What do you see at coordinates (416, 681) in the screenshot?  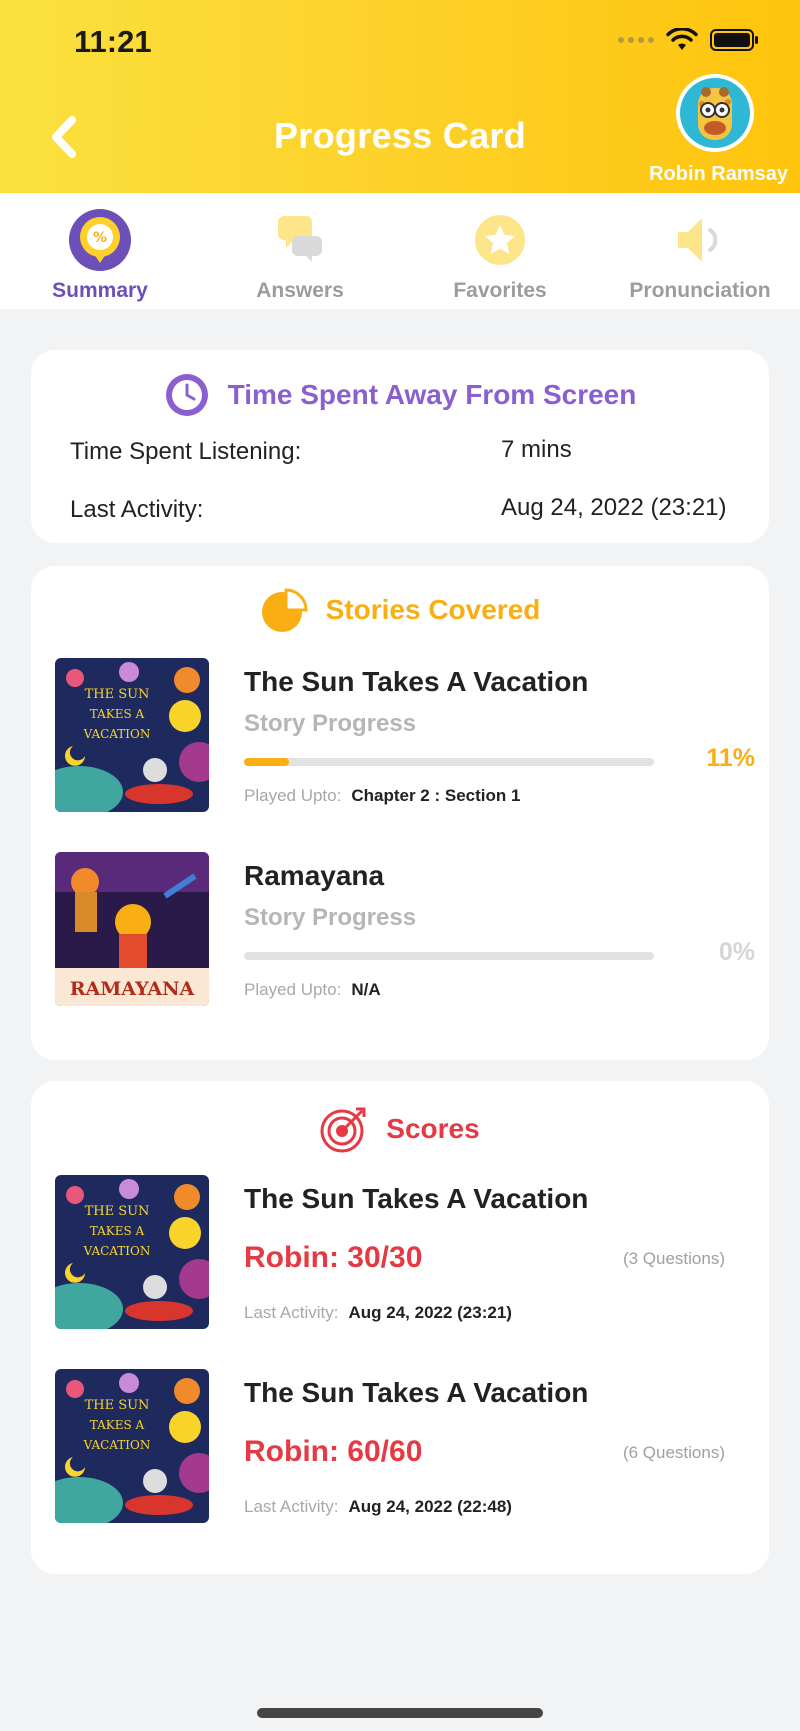 I see `story-title: The Sun Takes A Vacation` at bounding box center [416, 681].